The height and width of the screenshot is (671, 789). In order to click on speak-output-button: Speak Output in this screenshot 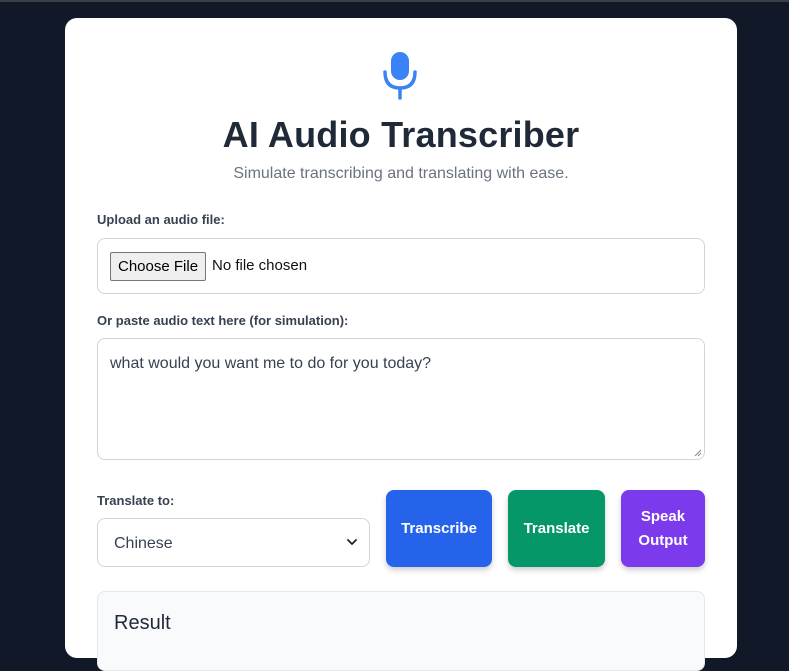, I will do `click(663, 528)`.